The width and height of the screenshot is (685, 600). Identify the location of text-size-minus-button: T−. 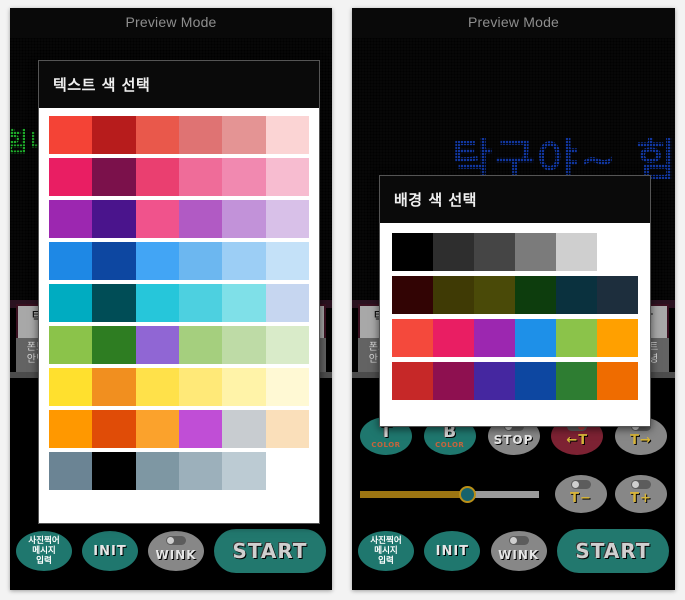
(581, 494).